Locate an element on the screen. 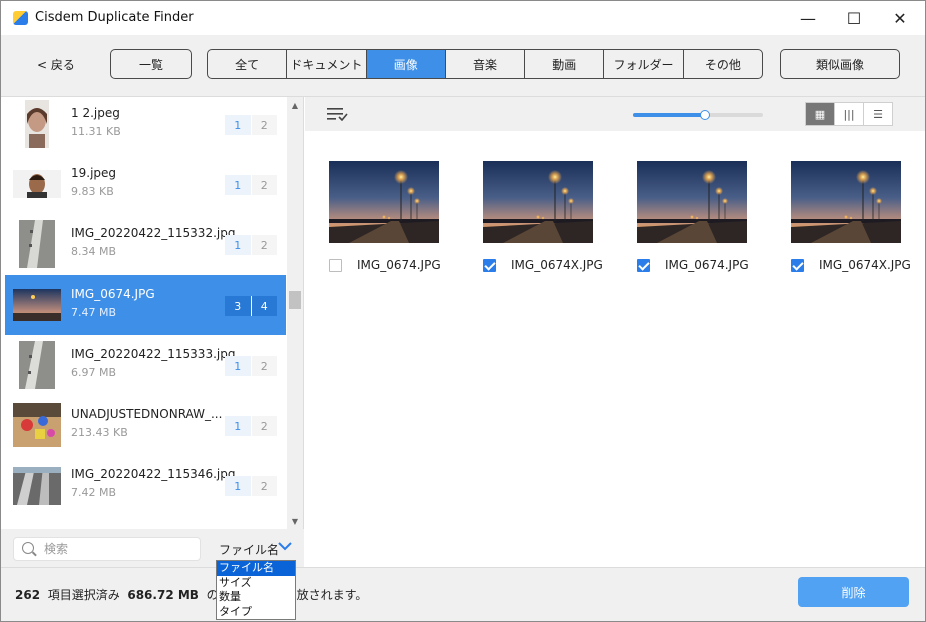 This screenshot has width=926, height=622. view-mode-switch: ▦ ||| ☰ is located at coordinates (849, 114).